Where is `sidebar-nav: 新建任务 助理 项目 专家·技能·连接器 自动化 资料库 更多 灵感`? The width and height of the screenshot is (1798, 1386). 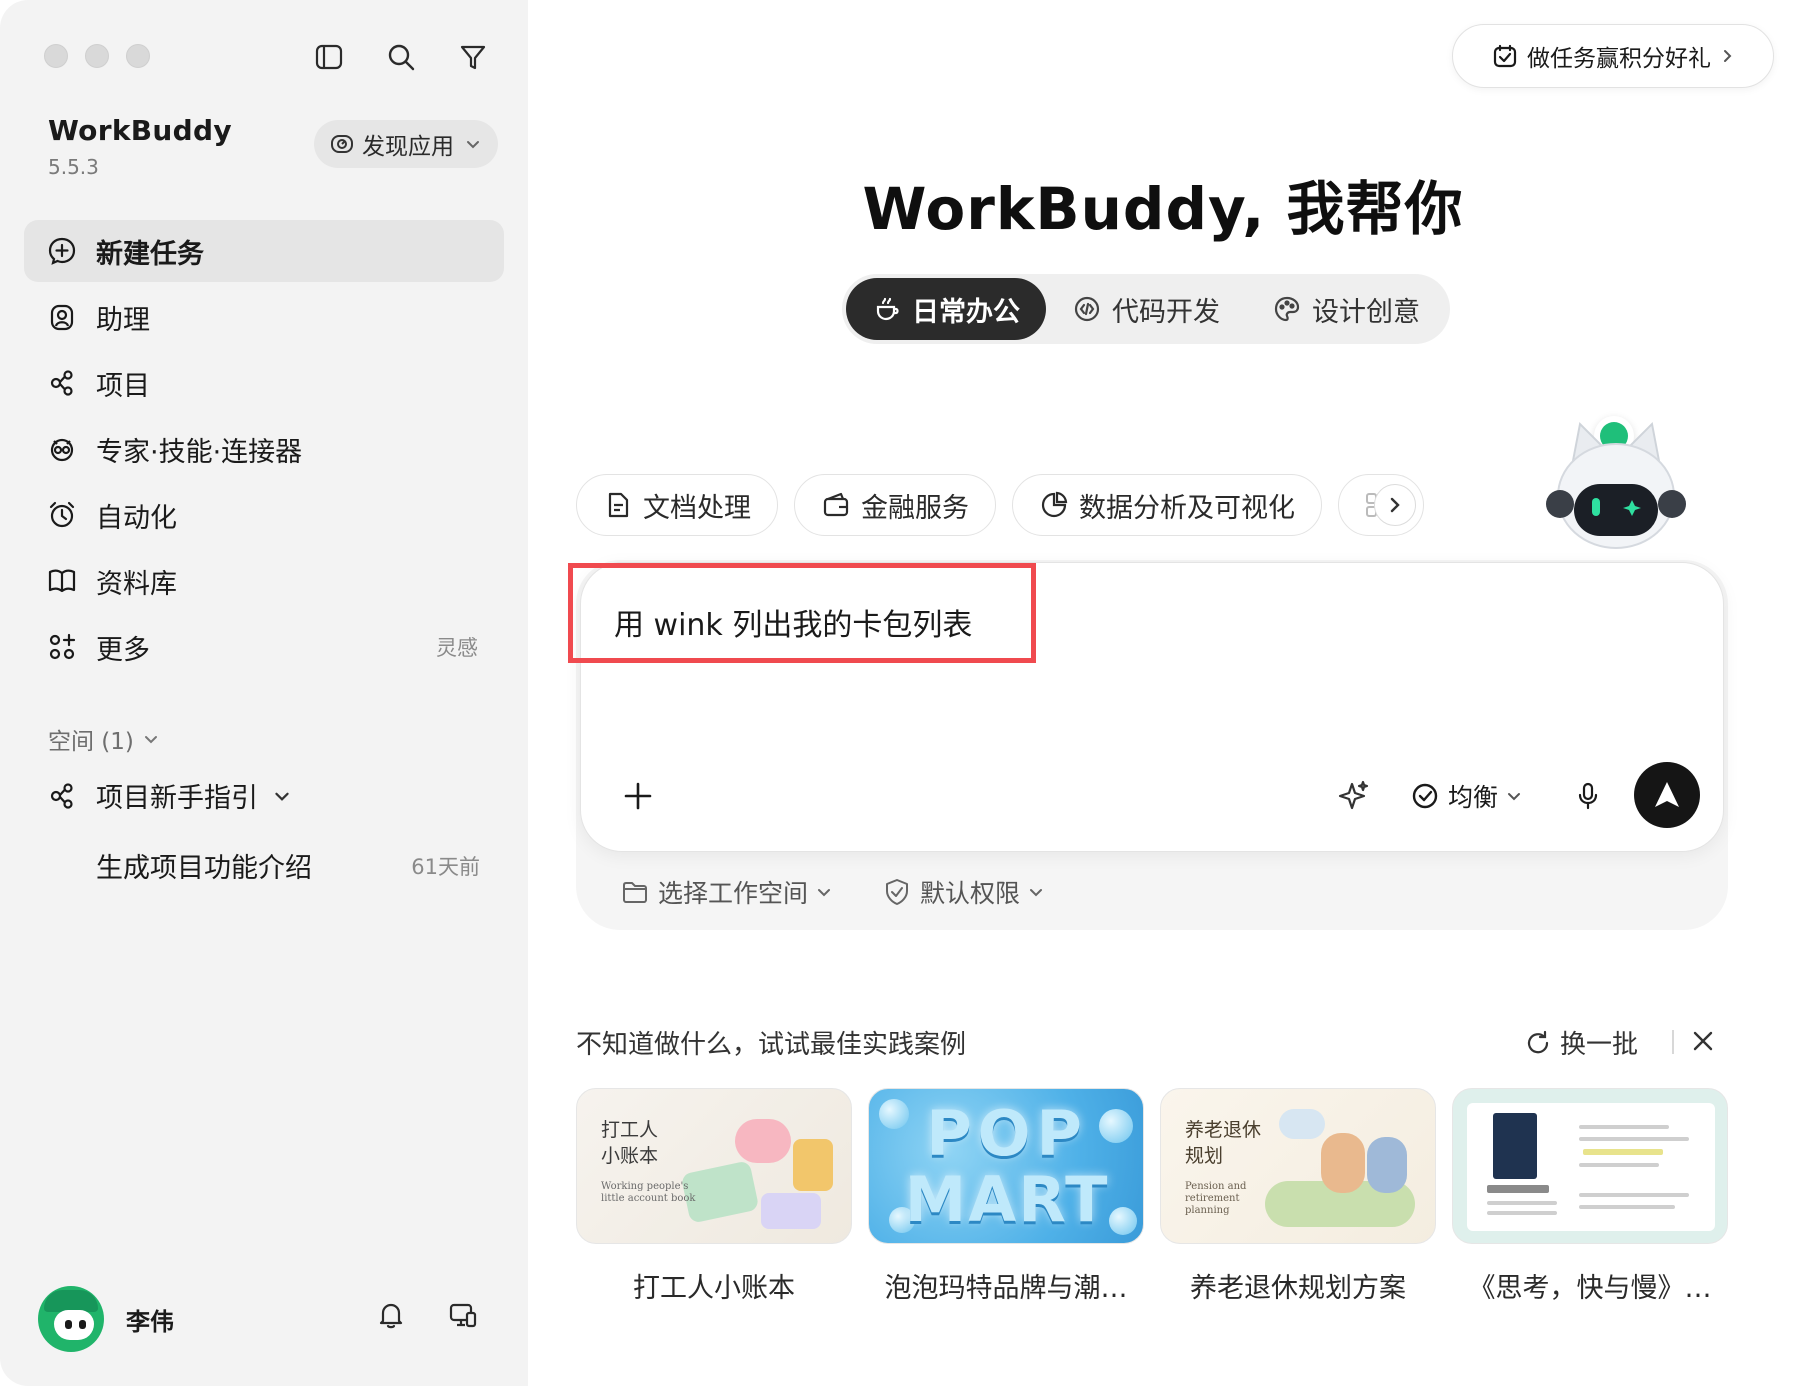
sidebar-nav: 新建任务 助理 项目 专家·技能·连接器 自动化 资料库 更多 灵感 is located at coordinates (264, 451).